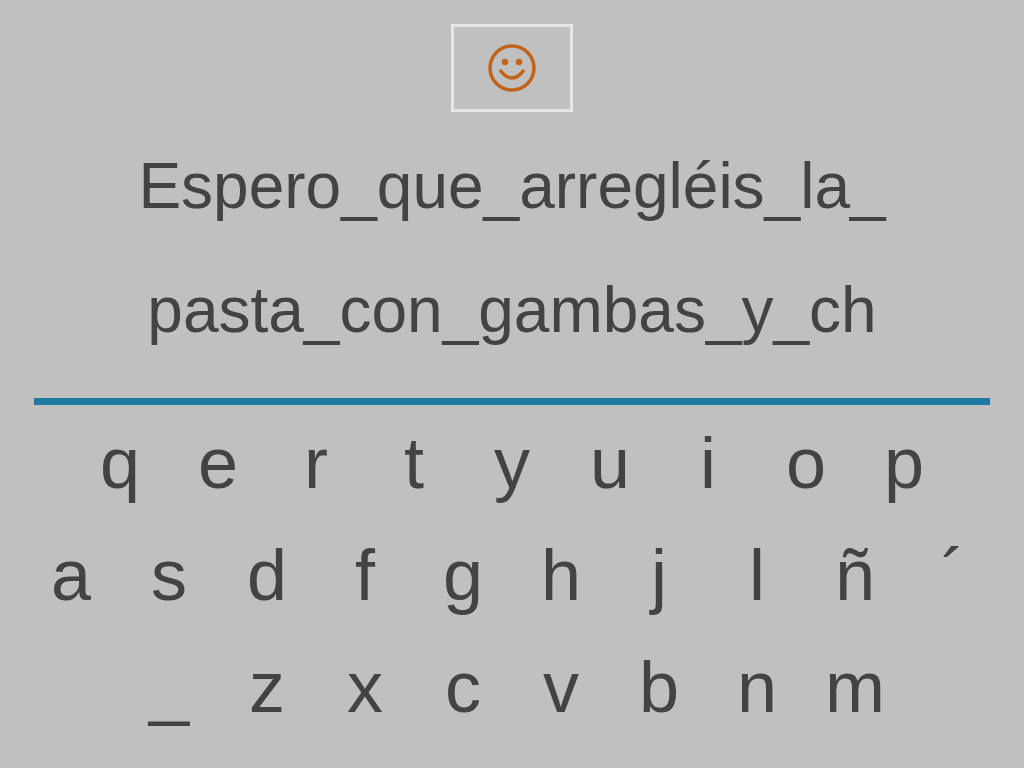  I want to click on smiley-icon, so click(512, 68).